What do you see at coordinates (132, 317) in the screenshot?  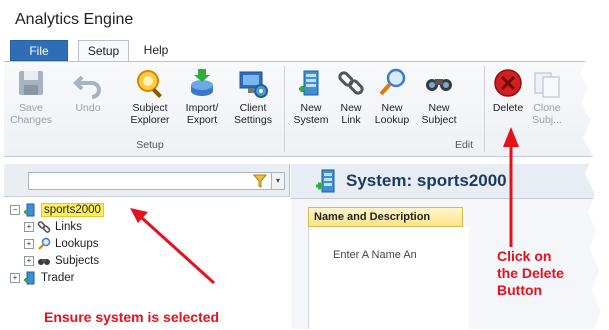 I see `annotation-ensure-selected: Ensure system is selected` at bounding box center [132, 317].